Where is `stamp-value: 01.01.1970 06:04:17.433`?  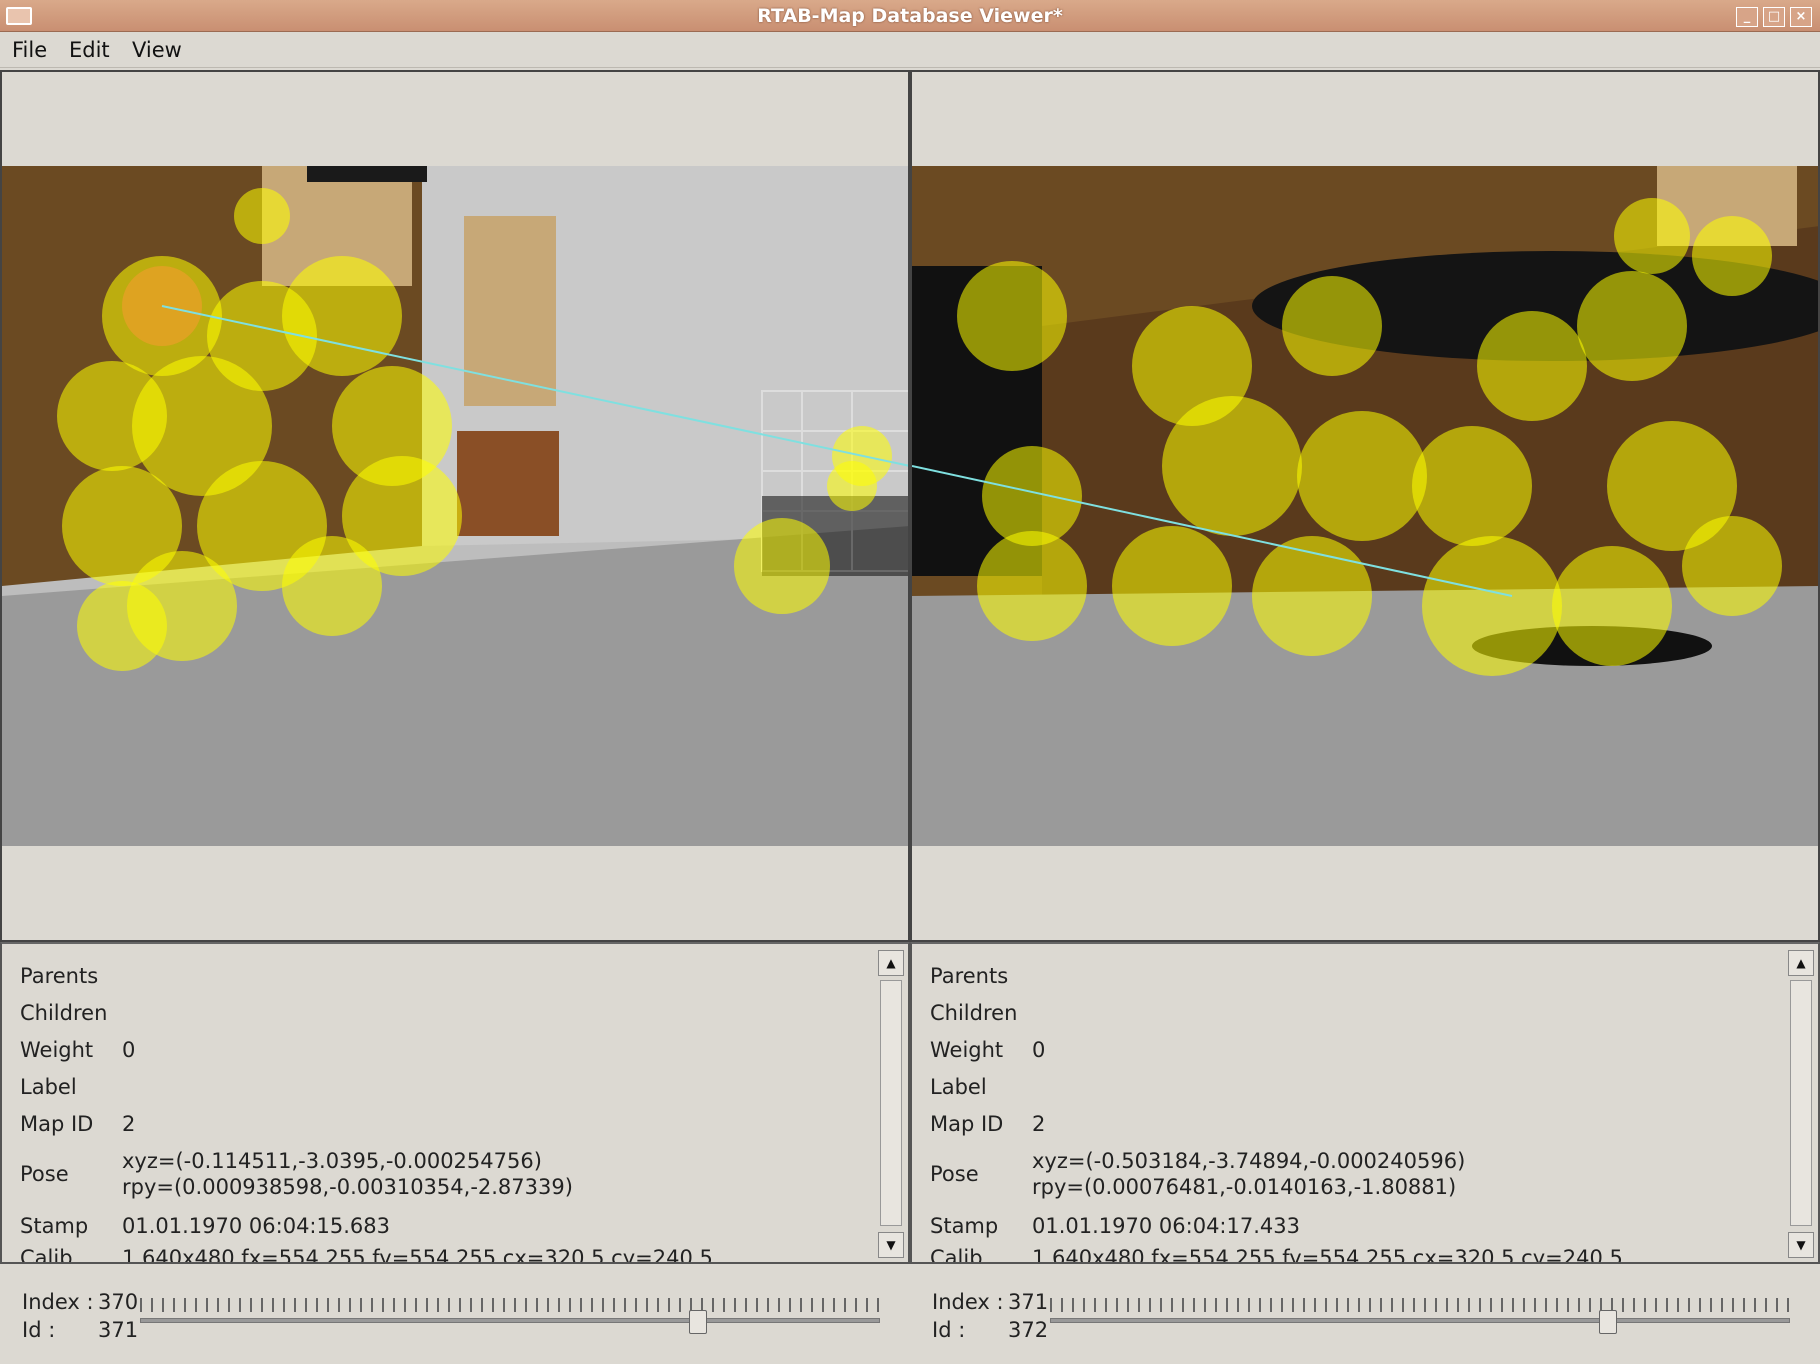 stamp-value: 01.01.1970 06:04:17.433 is located at coordinates (1166, 1226).